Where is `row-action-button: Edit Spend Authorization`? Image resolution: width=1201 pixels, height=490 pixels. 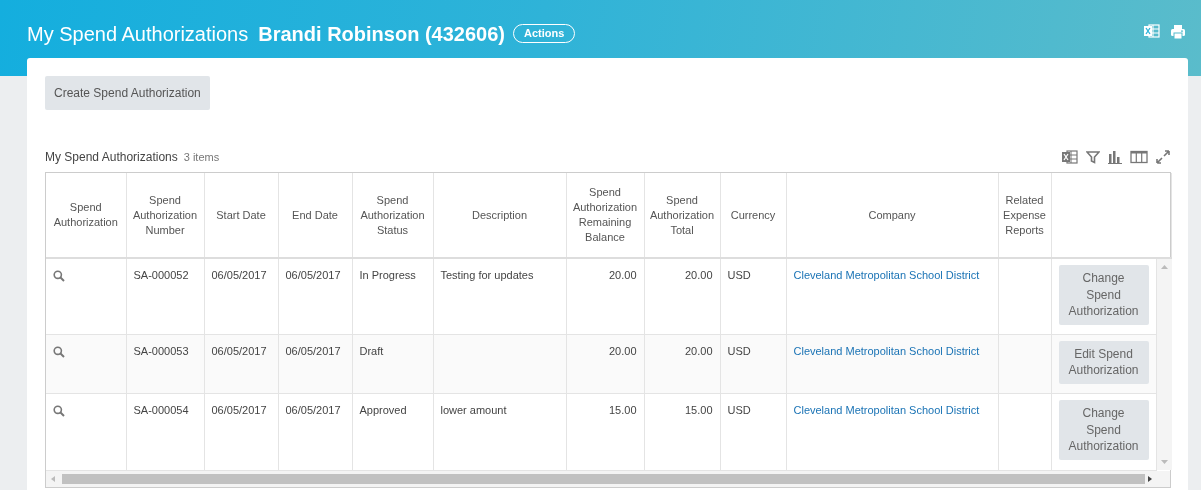 row-action-button: Edit Spend Authorization is located at coordinates (1103, 362).